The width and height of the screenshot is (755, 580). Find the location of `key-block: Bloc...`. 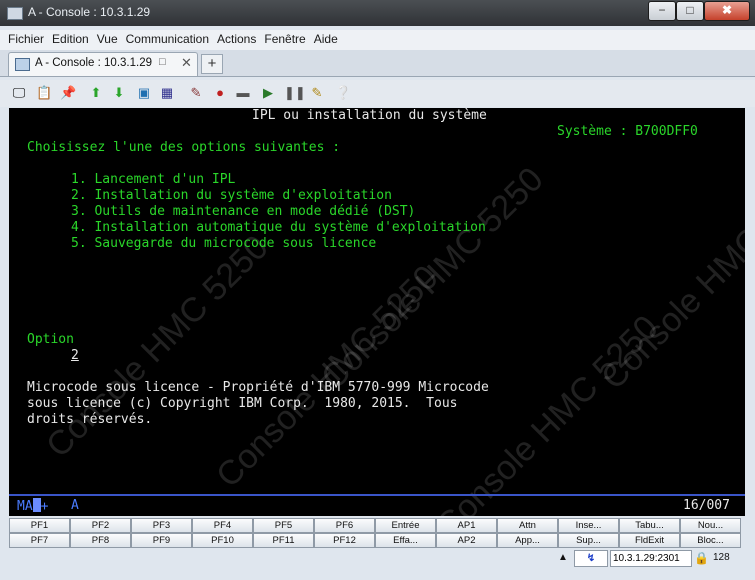

key-block: Bloc... is located at coordinates (710, 540).